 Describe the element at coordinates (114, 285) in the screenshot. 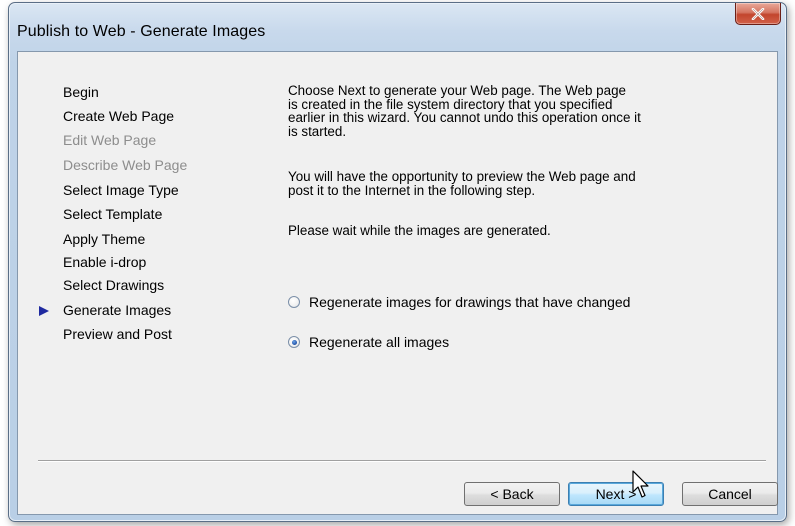

I see `step-select-drawings: Select Drawings` at that location.